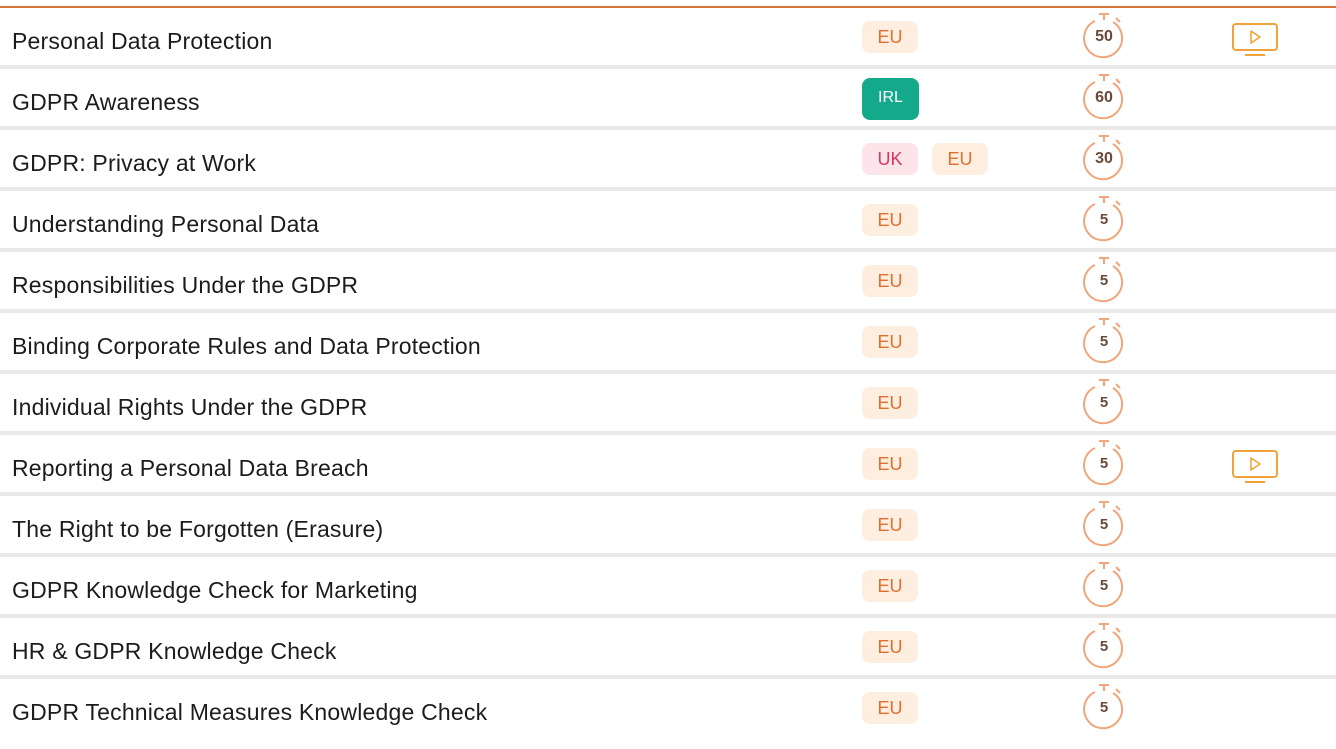  Describe the element at coordinates (668, 160) in the screenshot. I see `course-row: GDPR: Privacy at Work UK EU 30` at that location.